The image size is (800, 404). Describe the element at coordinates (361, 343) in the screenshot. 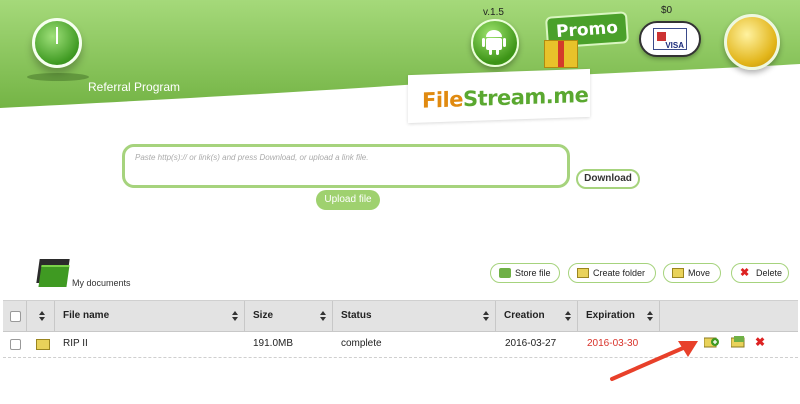

I see `file-status: complete` at that location.